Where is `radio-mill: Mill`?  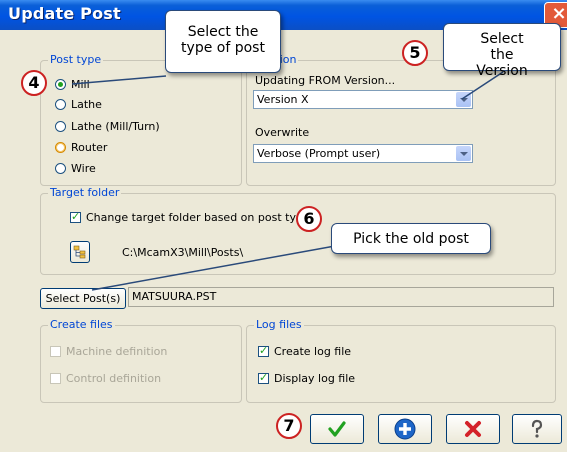 radio-mill: Mill is located at coordinates (72, 84).